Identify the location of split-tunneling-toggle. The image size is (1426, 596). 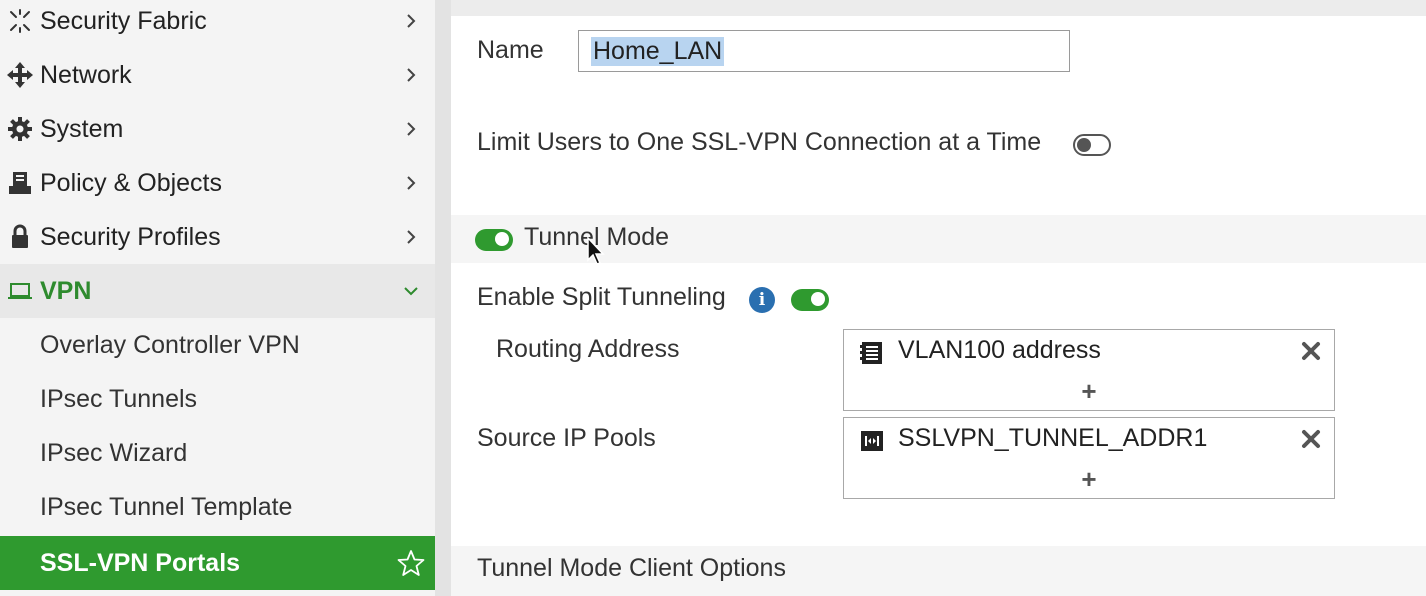
(810, 300).